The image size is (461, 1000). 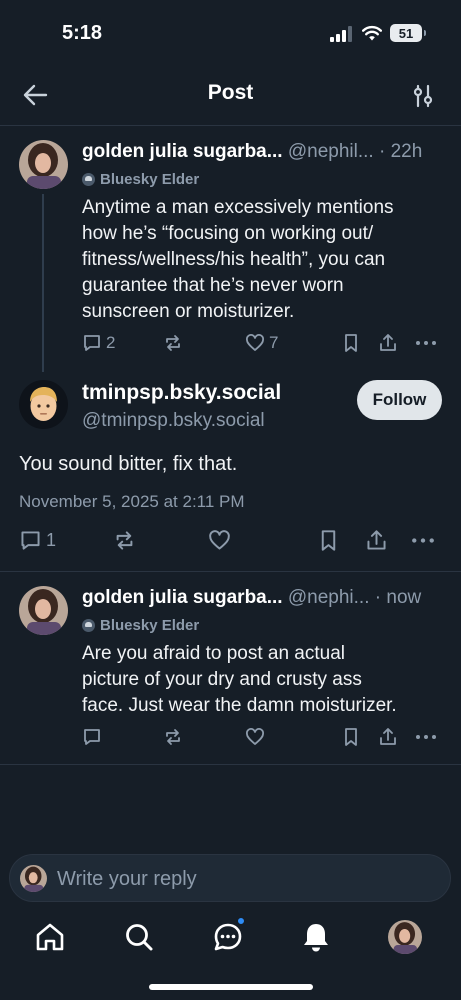 What do you see at coordinates (213, 653) in the screenshot?
I see `post-text-line: Are you afraid to post an actual` at bounding box center [213, 653].